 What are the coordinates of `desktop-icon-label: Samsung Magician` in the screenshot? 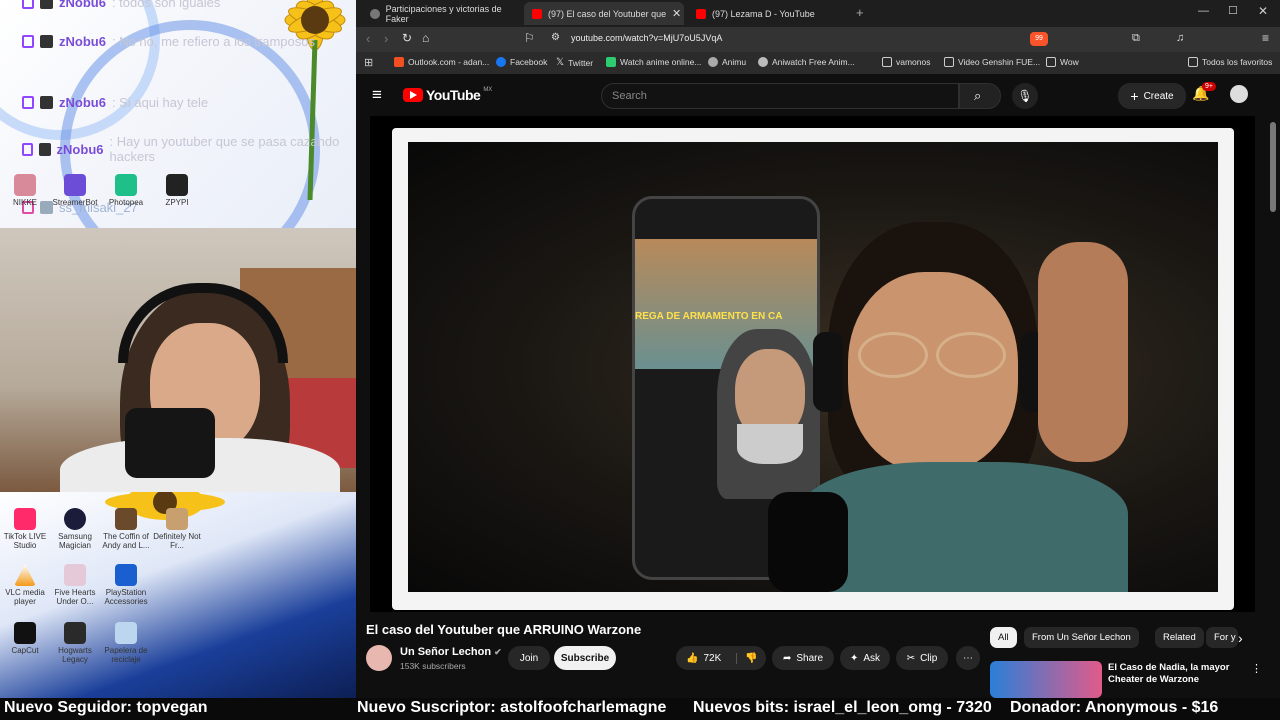 It's located at (75, 541).